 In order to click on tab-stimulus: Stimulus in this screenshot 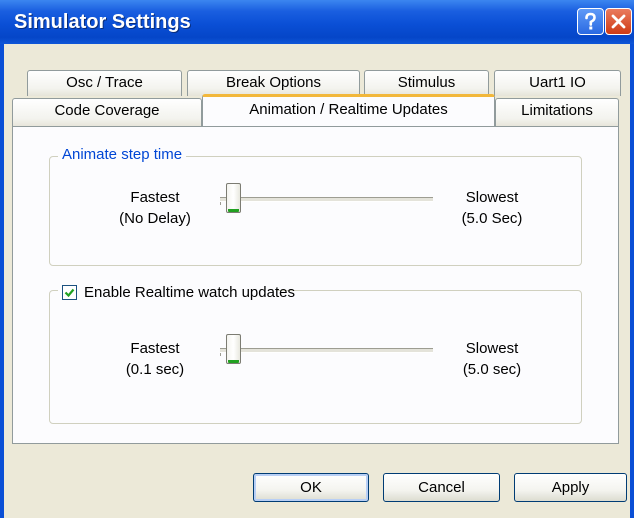, I will do `click(426, 83)`.